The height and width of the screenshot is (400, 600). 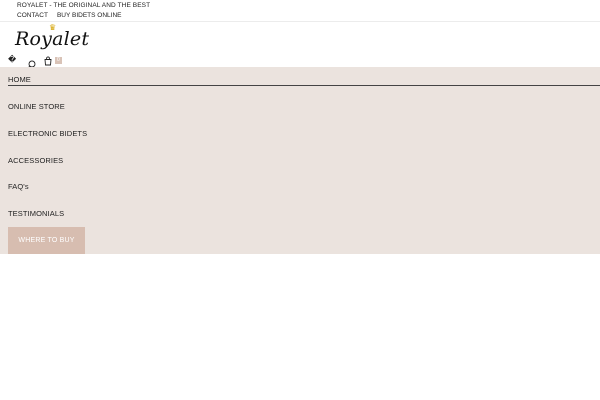 I want to click on nav-item-faqs: FAQ's, so click(x=18, y=186).